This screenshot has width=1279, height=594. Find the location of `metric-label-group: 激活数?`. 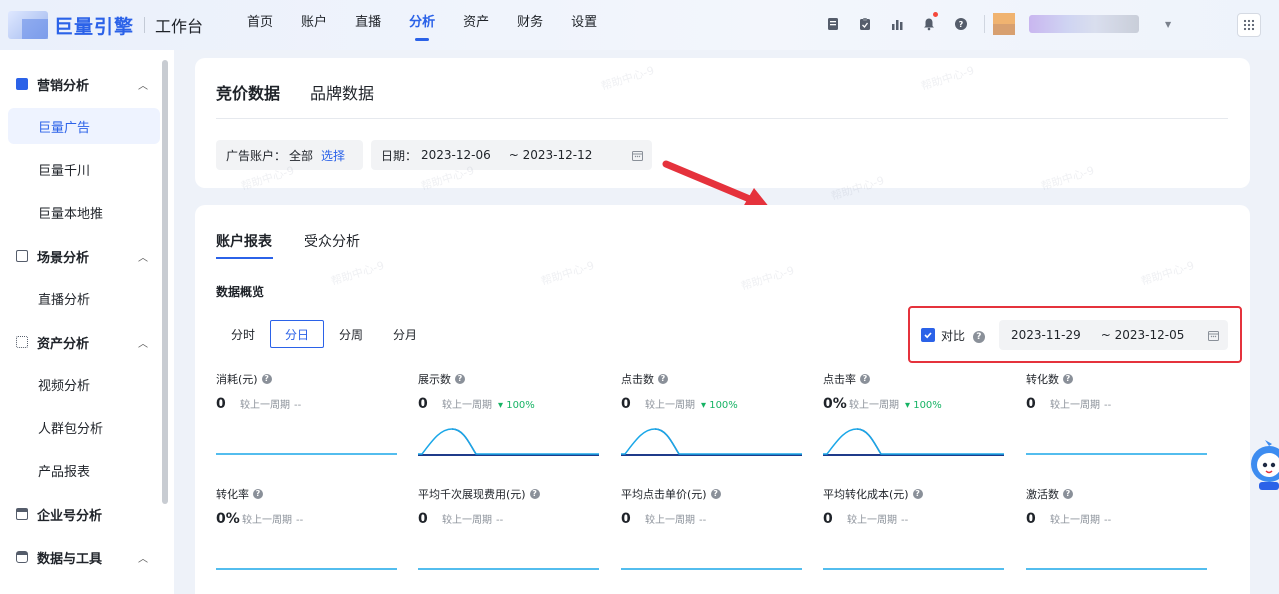

metric-label-group: 激活数? is located at coordinates (1117, 494).